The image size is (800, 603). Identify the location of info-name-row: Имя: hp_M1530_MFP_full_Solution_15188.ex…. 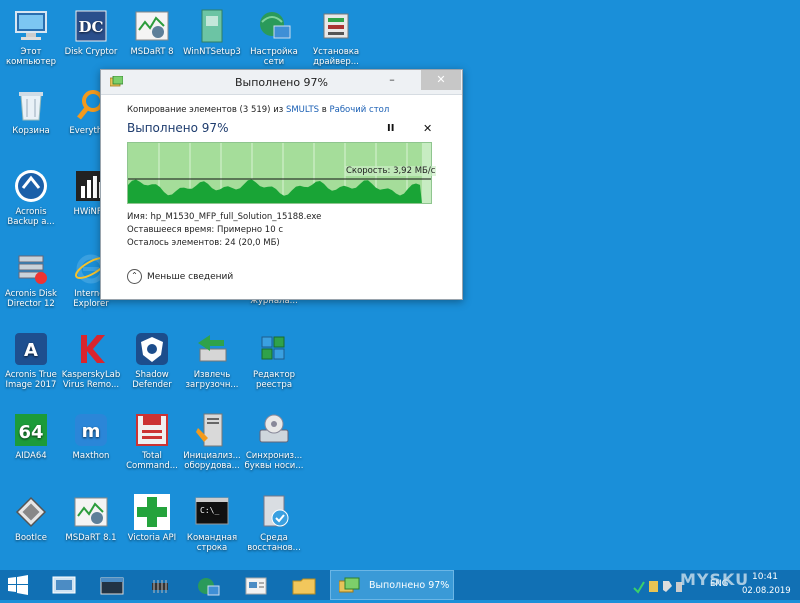
(224, 217).